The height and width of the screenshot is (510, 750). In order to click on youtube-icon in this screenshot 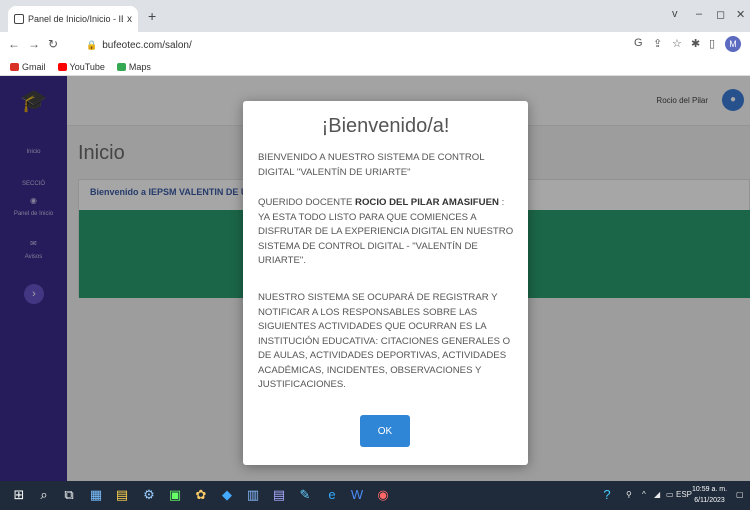, I will do `click(62, 66)`.